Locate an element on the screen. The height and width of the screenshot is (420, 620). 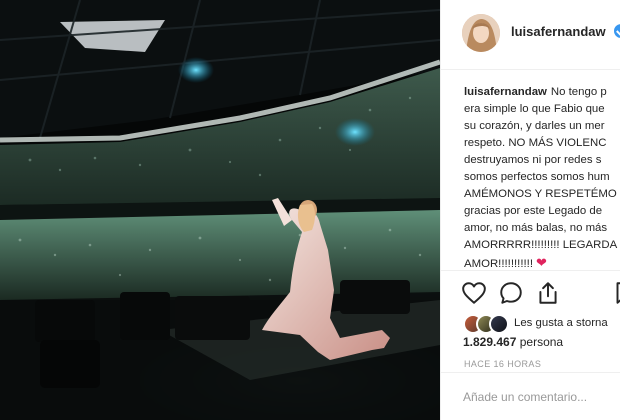
speech-bubble-icon is located at coordinates (511, 293).